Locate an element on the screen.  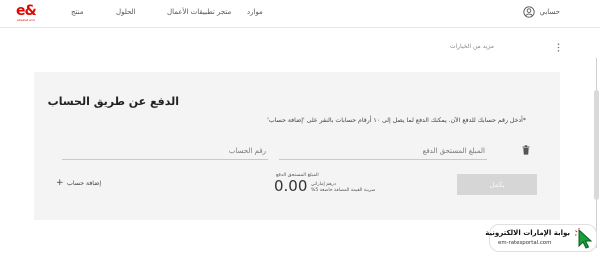
watermark-url: em-ratesportal.com is located at coordinates (525, 243).